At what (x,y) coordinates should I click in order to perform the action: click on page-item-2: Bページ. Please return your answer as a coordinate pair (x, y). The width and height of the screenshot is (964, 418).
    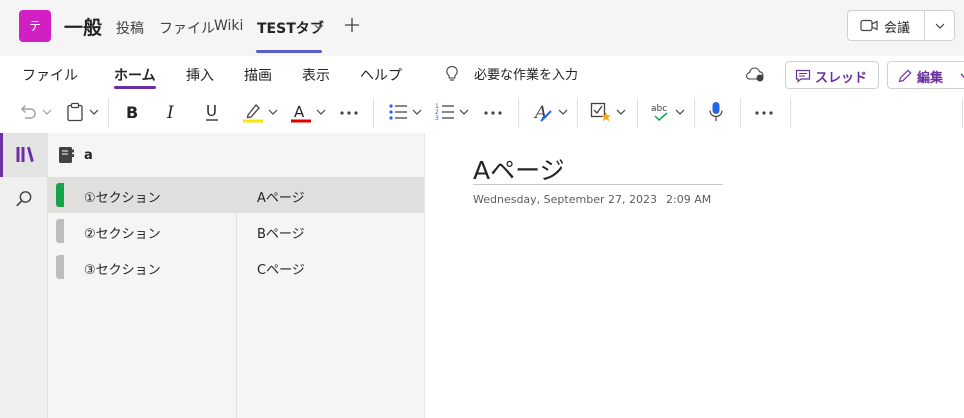
    Looking at the image, I should click on (331, 231).